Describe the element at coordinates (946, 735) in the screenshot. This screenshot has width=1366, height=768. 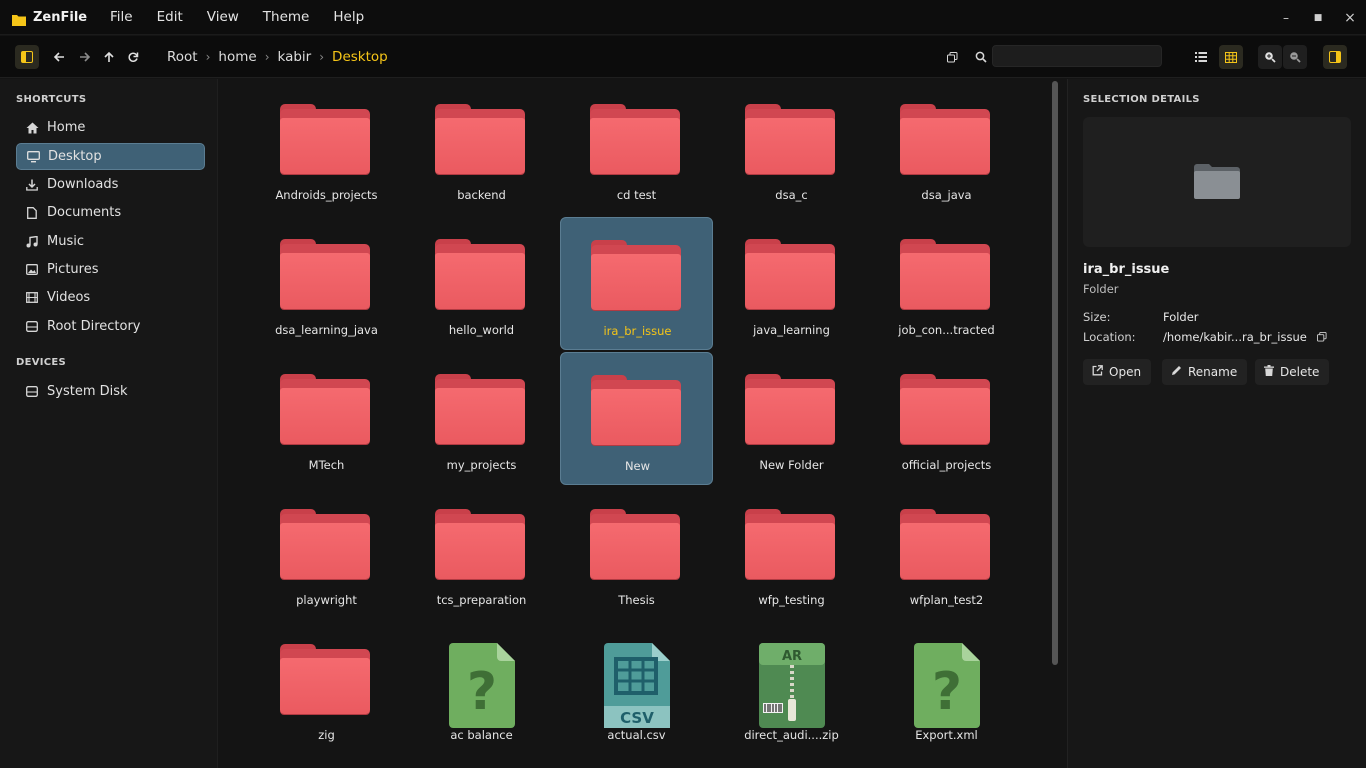
I see `file-name: Export.xml` at that location.